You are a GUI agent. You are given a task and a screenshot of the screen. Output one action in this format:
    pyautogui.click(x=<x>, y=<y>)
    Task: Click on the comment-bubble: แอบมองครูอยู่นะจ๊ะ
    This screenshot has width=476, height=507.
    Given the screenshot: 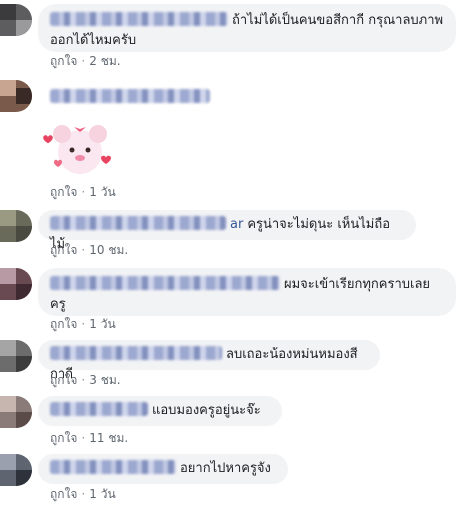 What is the action you would take?
    pyautogui.click(x=160, y=411)
    